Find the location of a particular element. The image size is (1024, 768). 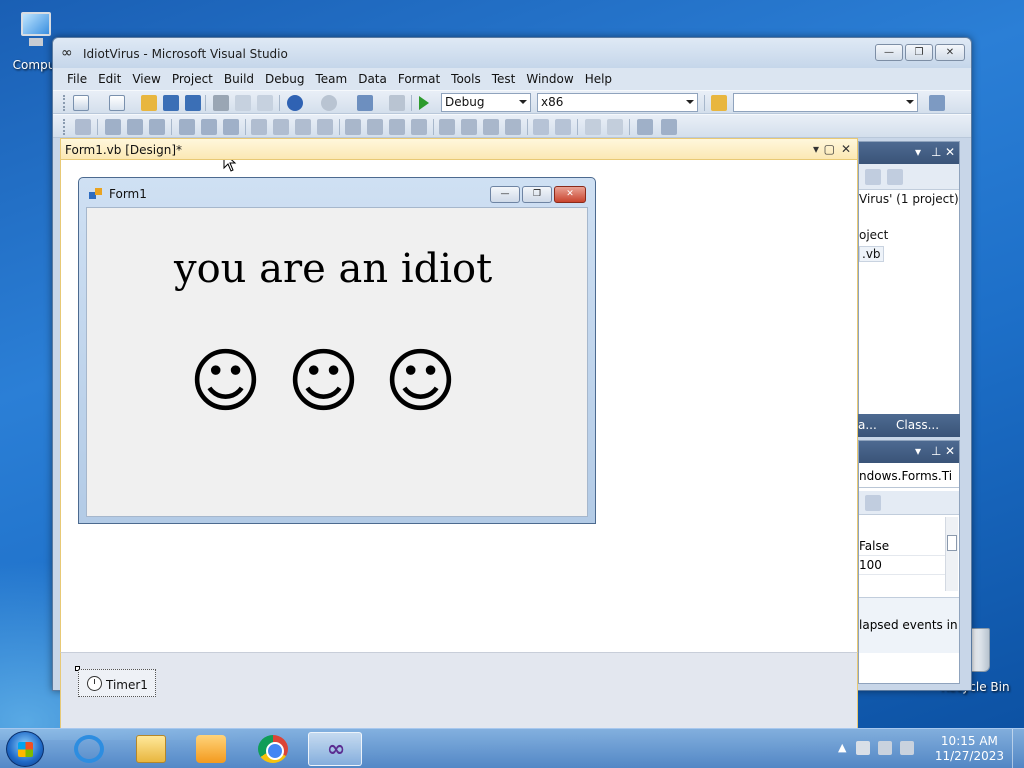

start-button is located at coordinates (25, 749).